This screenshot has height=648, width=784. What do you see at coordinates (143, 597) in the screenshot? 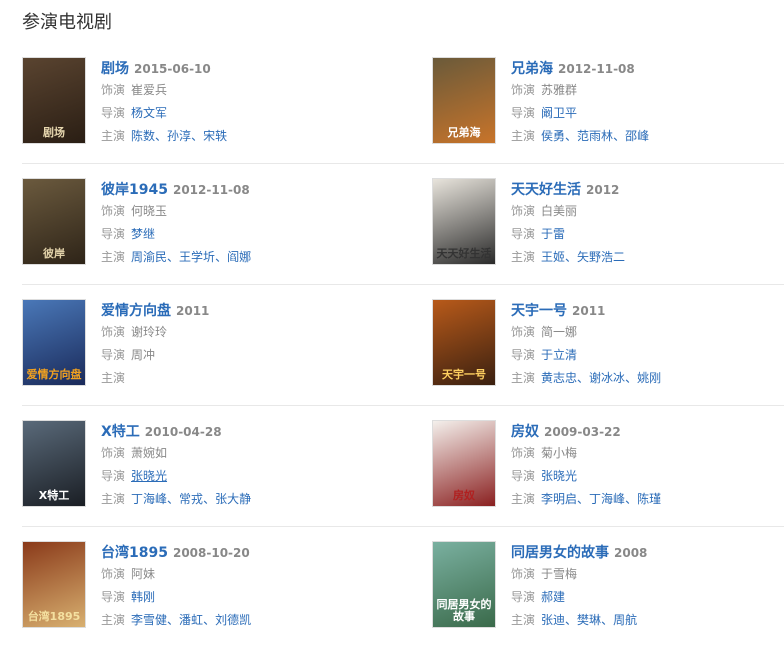
I see `director-link: 韩刚` at bounding box center [143, 597].